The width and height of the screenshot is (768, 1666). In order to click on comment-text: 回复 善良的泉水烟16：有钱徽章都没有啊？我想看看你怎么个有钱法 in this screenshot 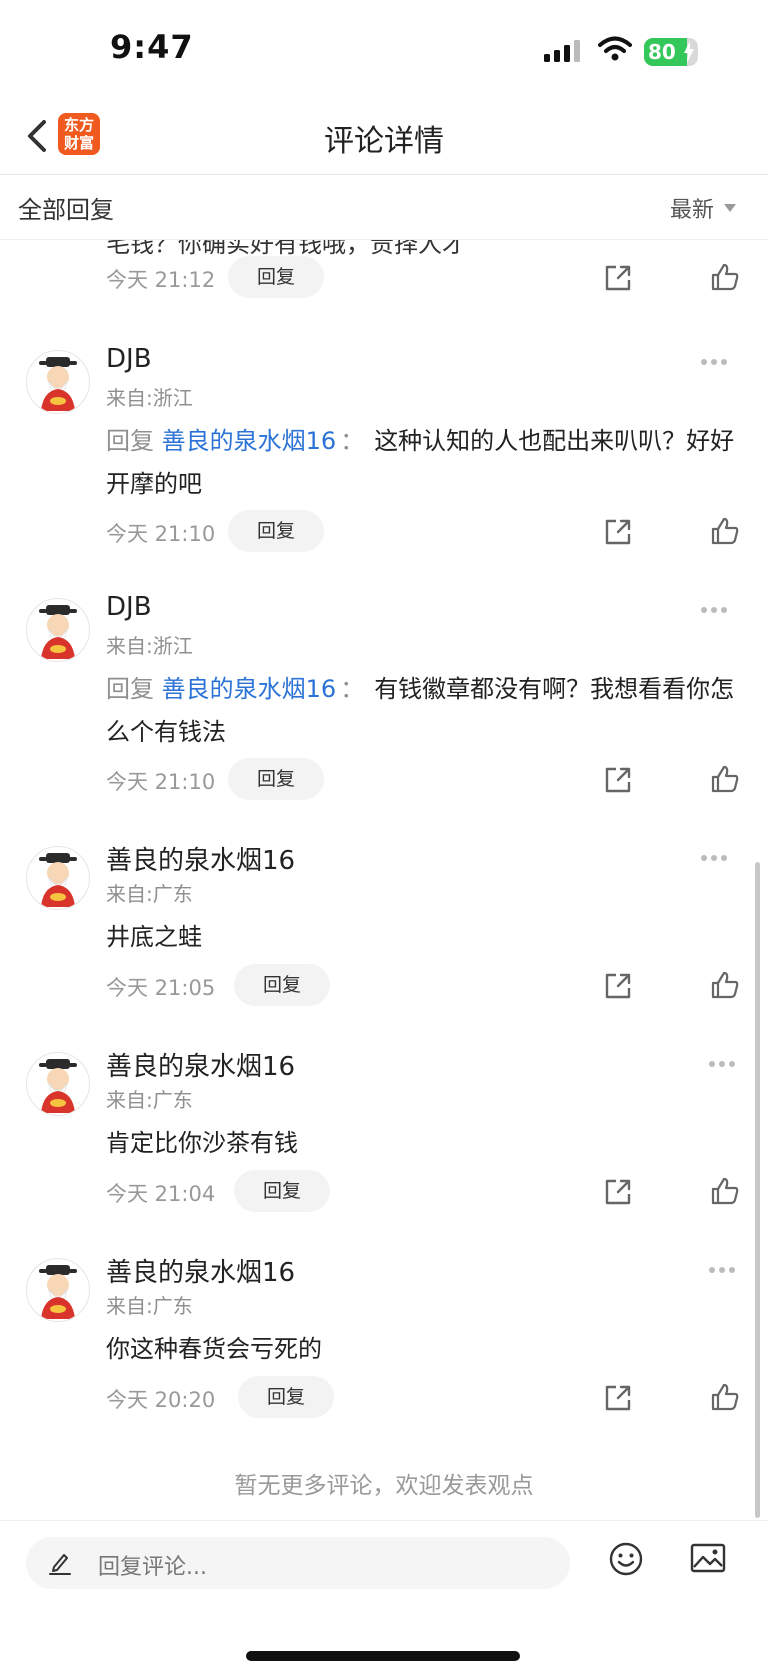, I will do `click(421, 711)`.